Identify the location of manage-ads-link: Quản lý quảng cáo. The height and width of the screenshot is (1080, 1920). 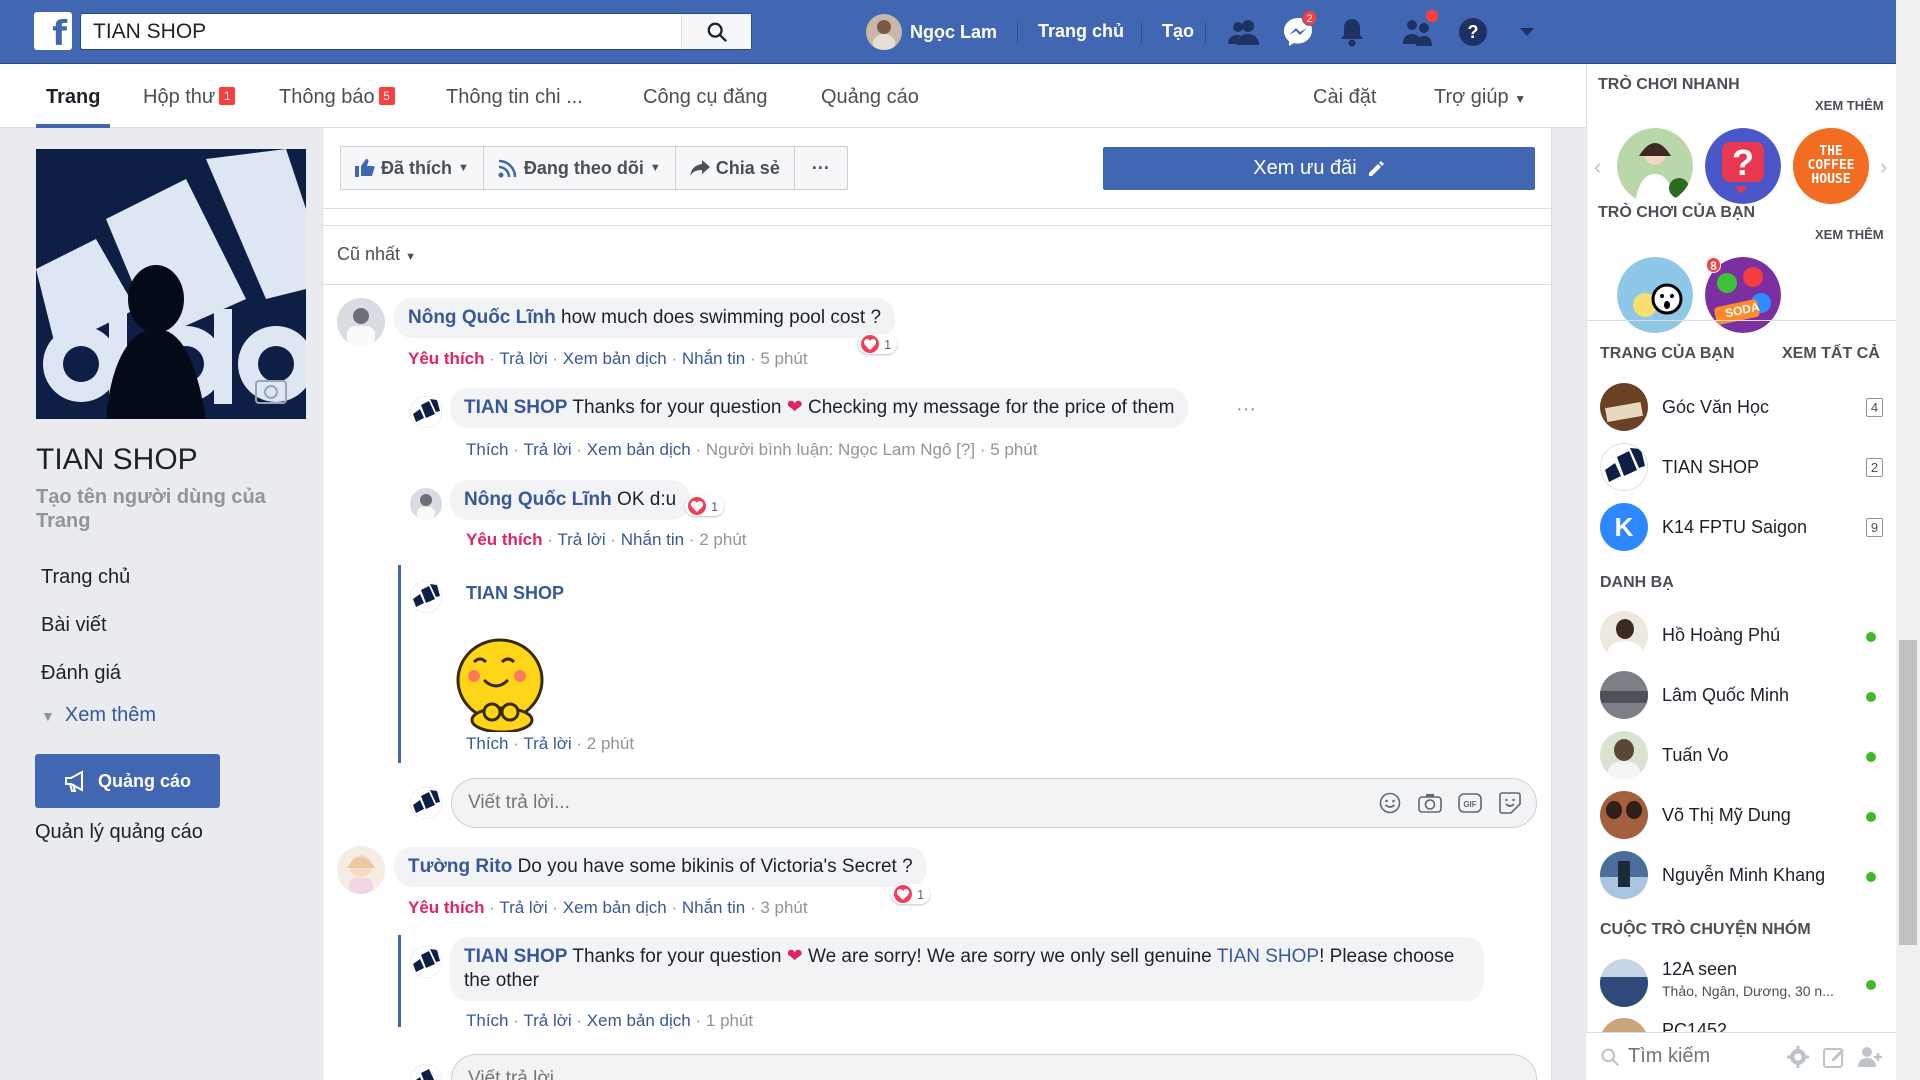
(119, 832).